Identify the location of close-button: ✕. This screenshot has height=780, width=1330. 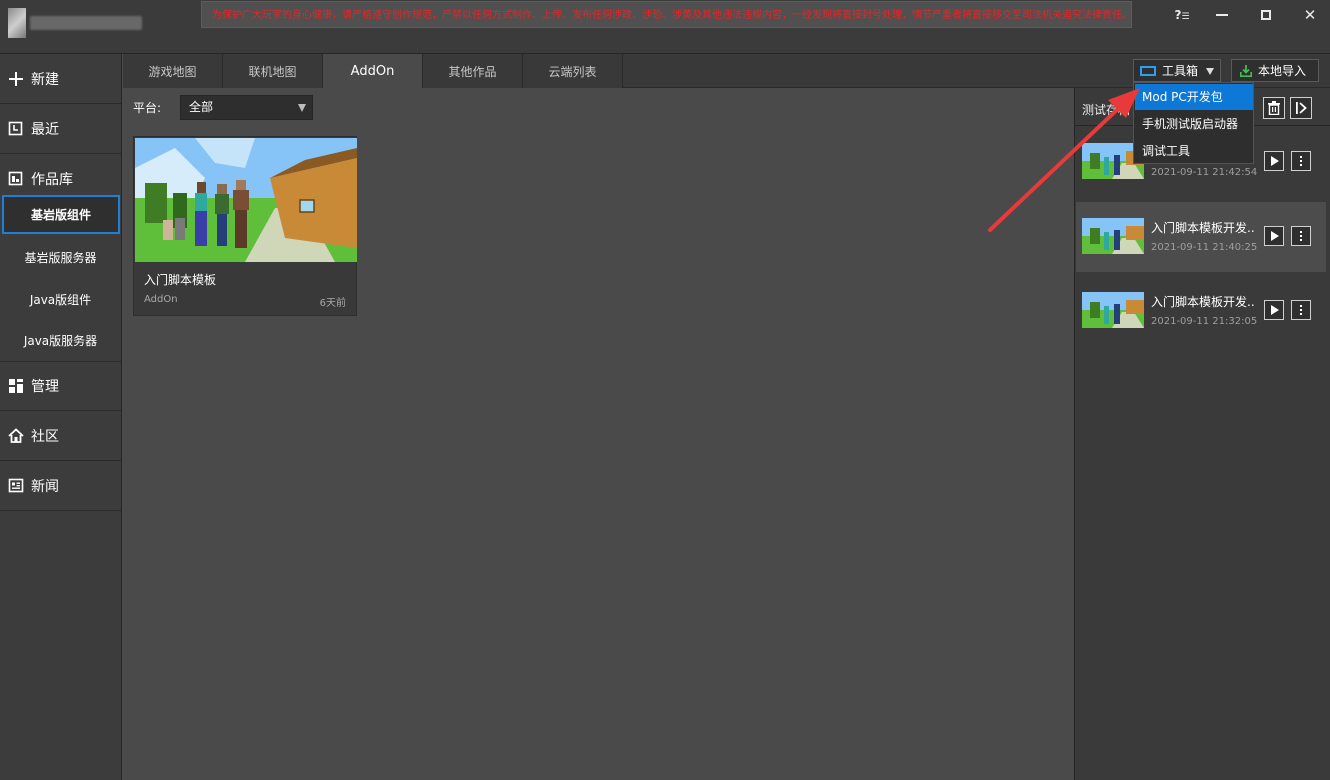
(1309, 15).